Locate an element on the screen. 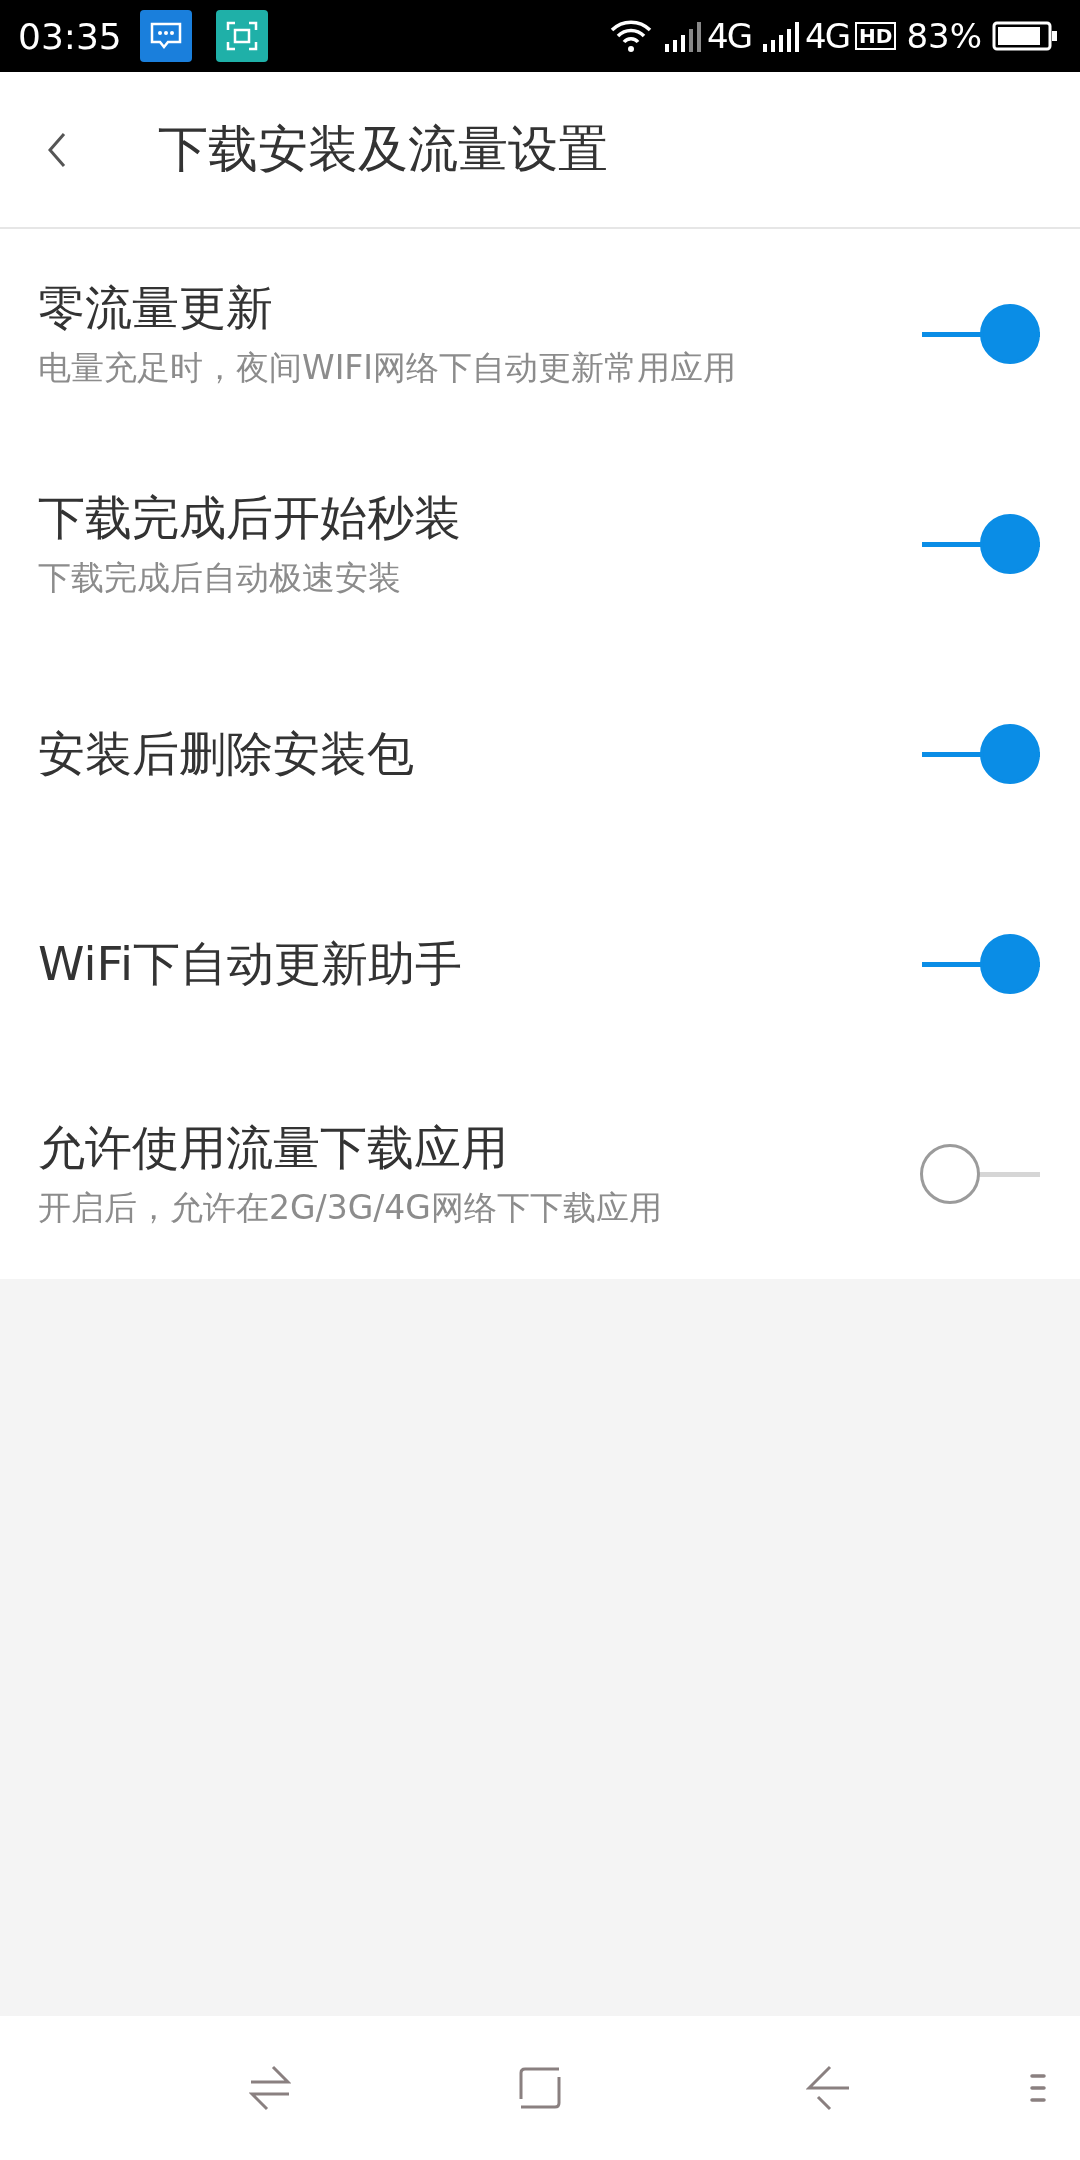 The height and width of the screenshot is (2160, 1080). setting-title: 安装后删除安装包 is located at coordinates (226, 753).